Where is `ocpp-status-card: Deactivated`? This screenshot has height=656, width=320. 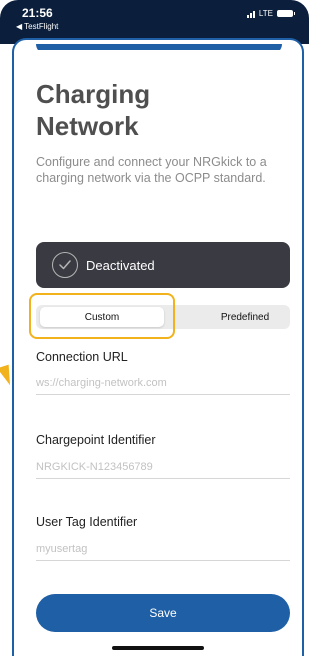
ocpp-status-card: Deactivated is located at coordinates (163, 265).